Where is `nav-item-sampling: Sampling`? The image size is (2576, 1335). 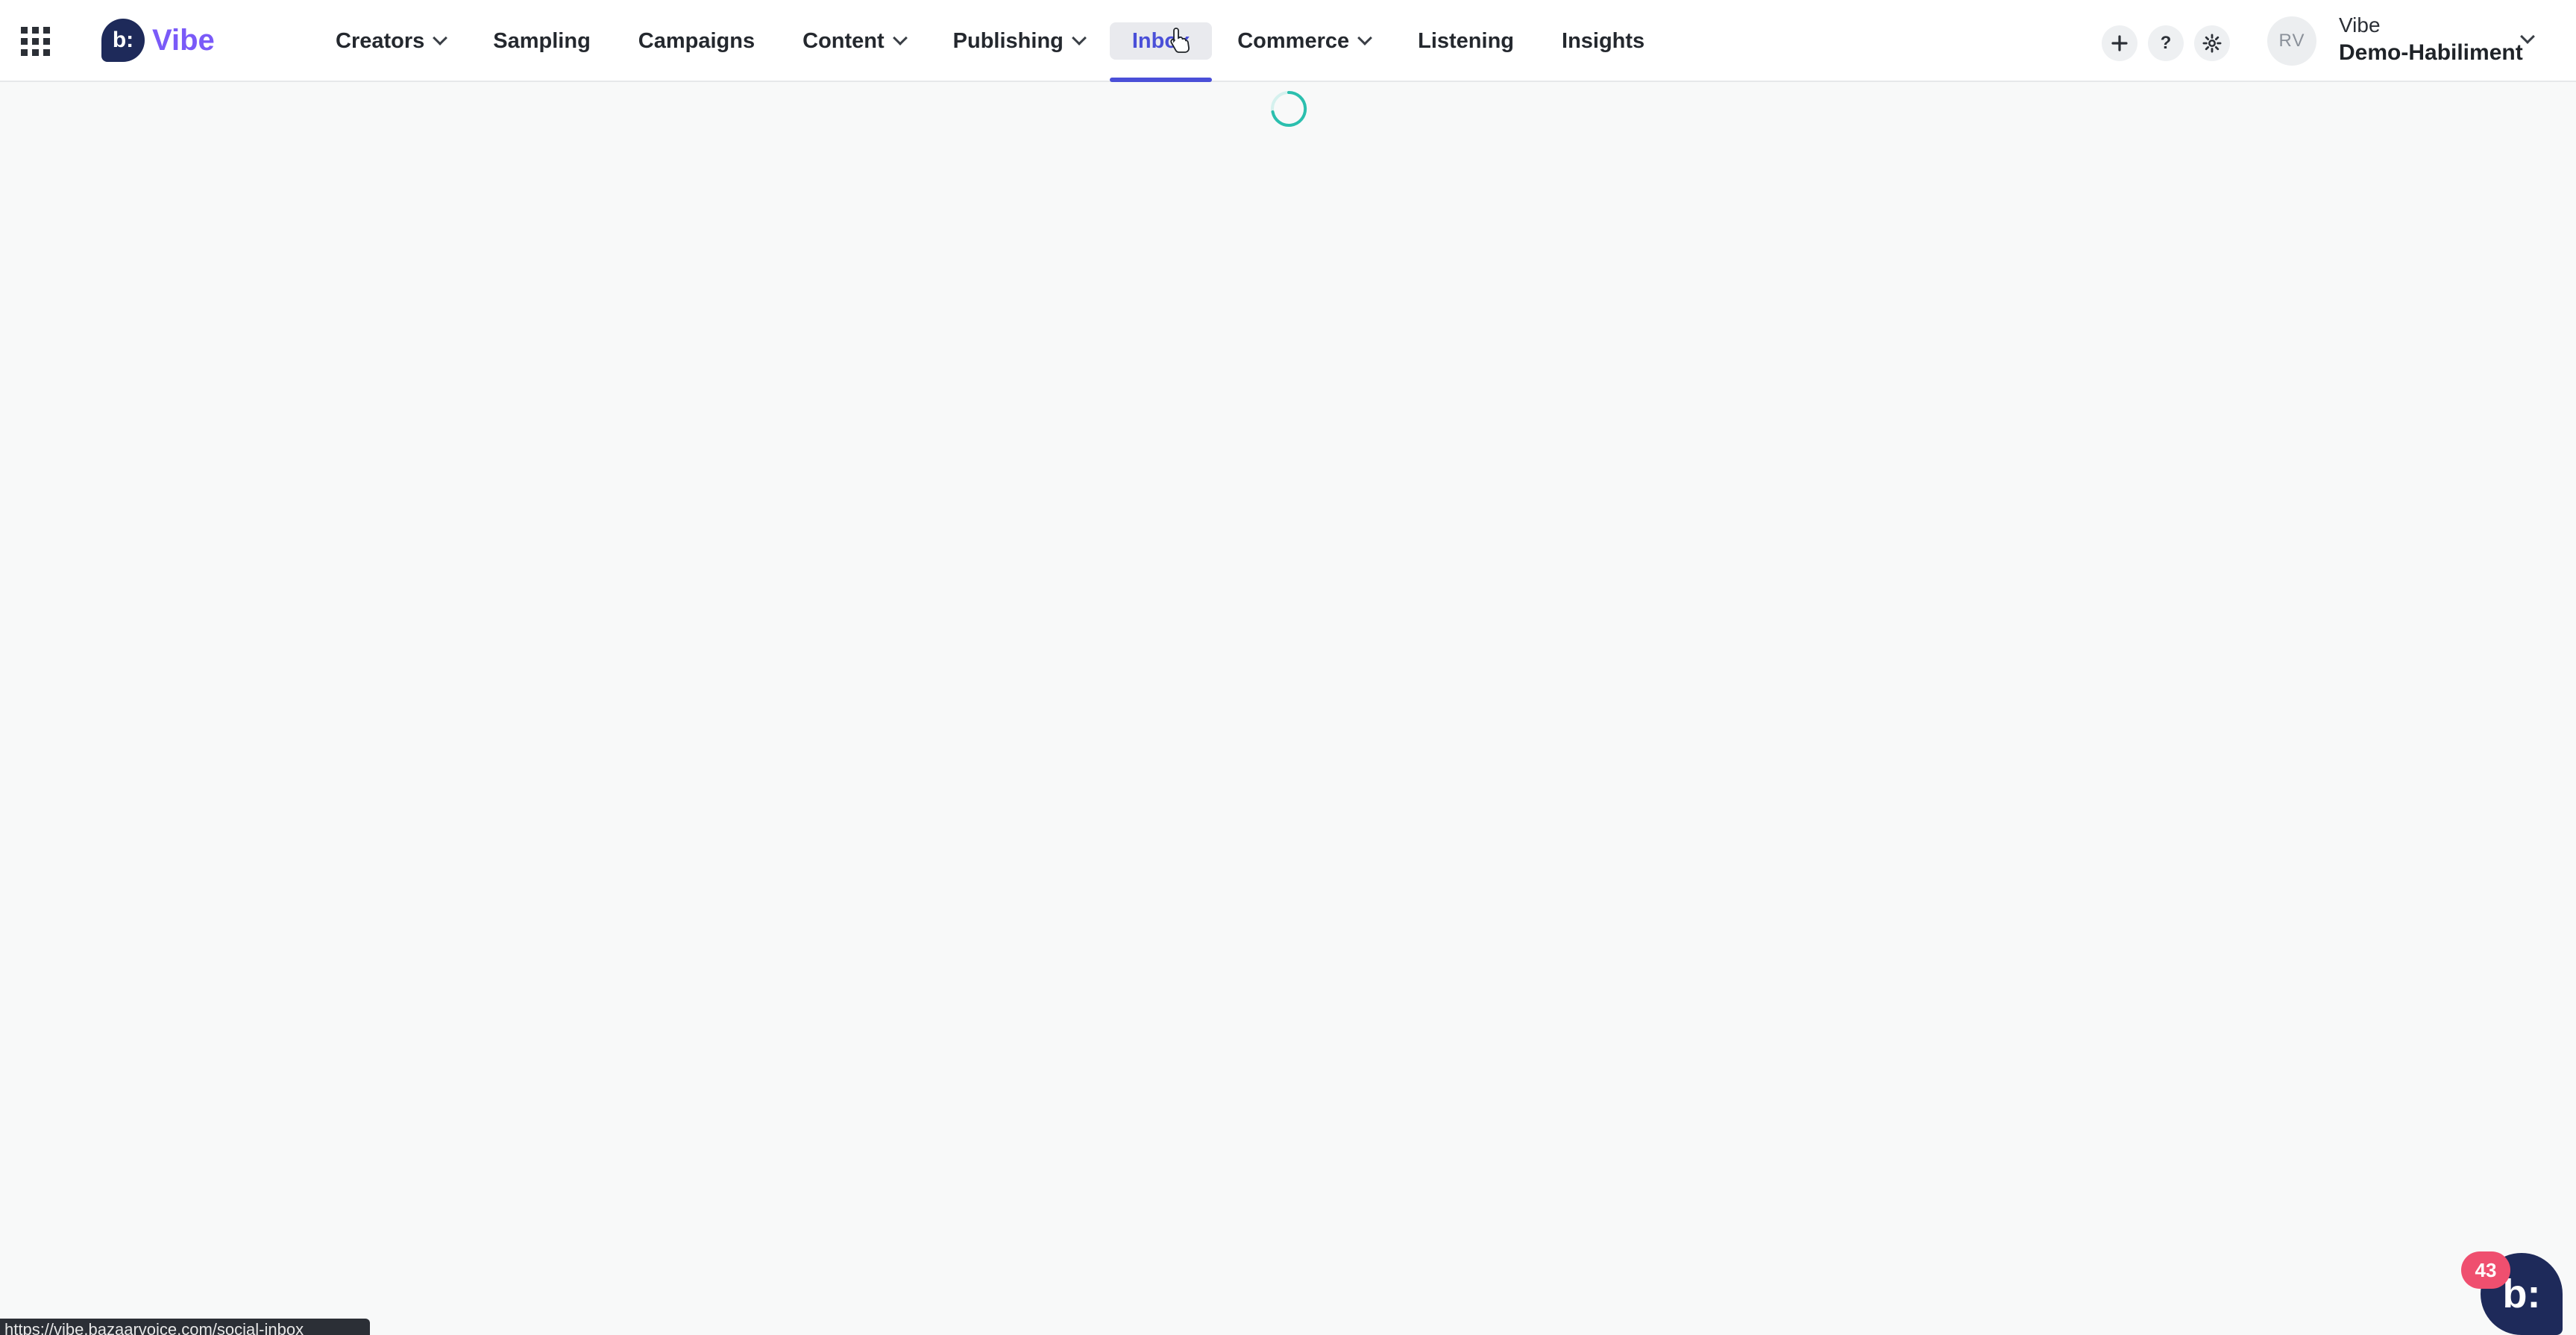 nav-item-sampling: Sampling is located at coordinates (542, 41).